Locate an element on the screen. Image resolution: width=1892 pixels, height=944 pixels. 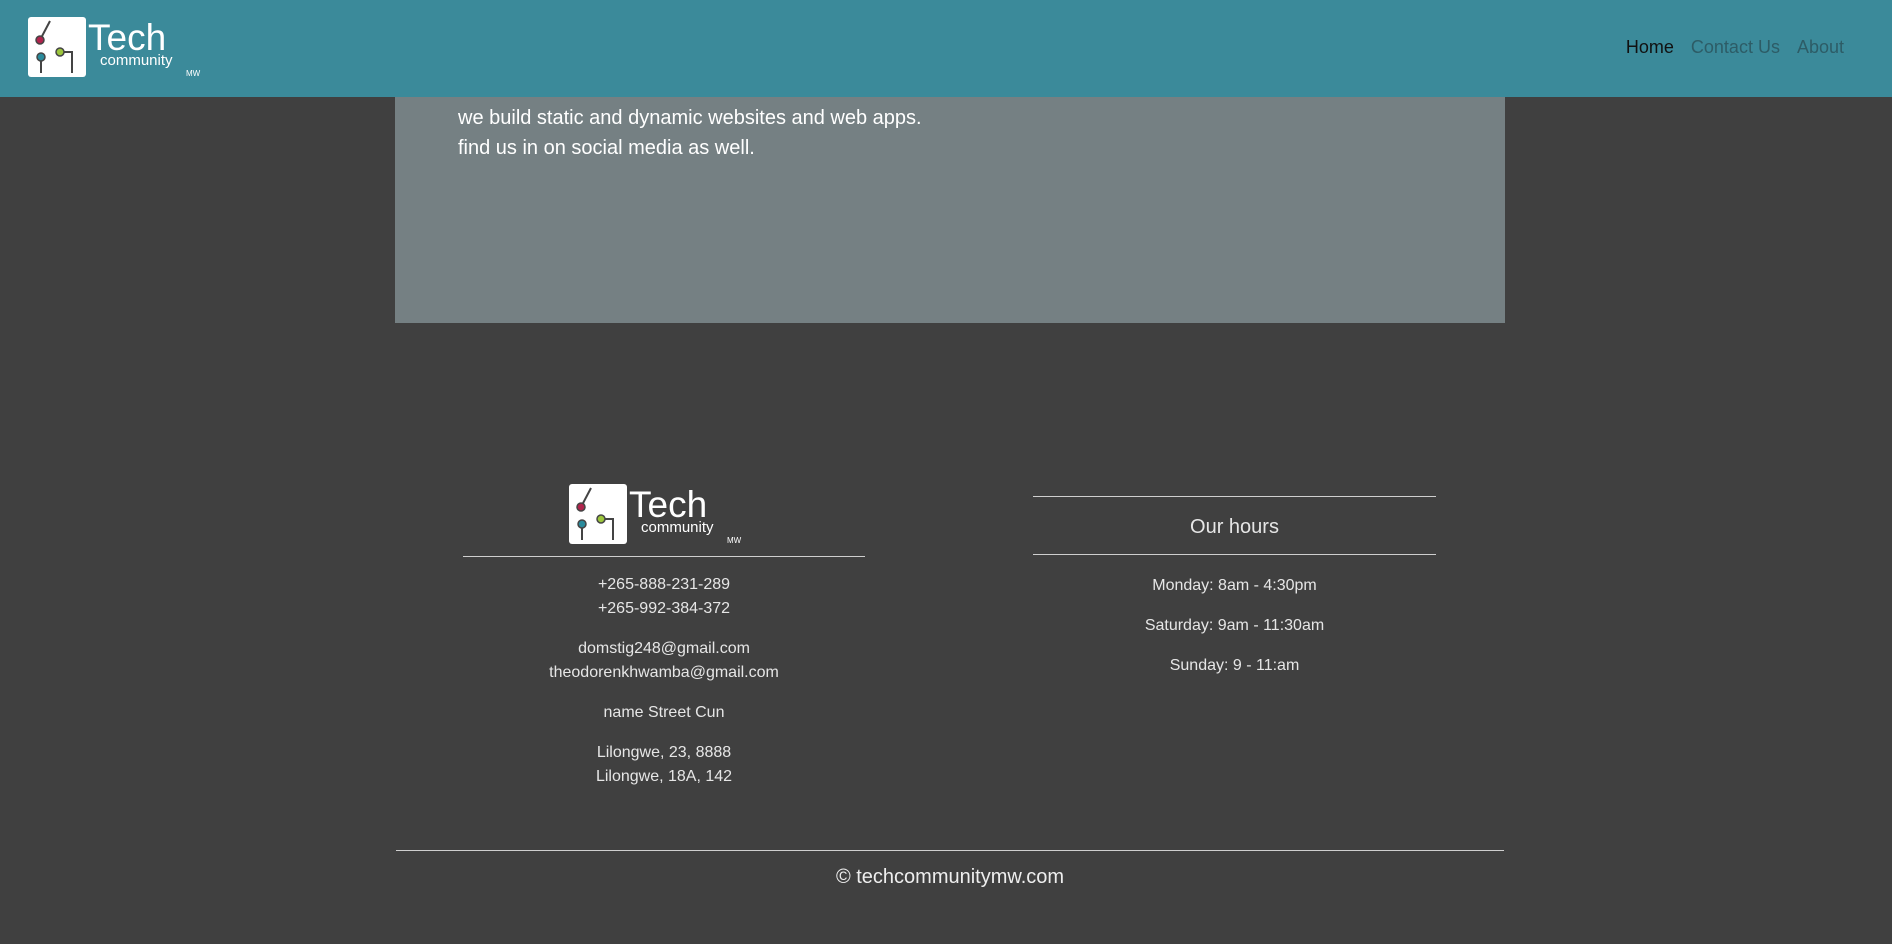
street-line: name Street Cun is located at coordinates (664, 712).